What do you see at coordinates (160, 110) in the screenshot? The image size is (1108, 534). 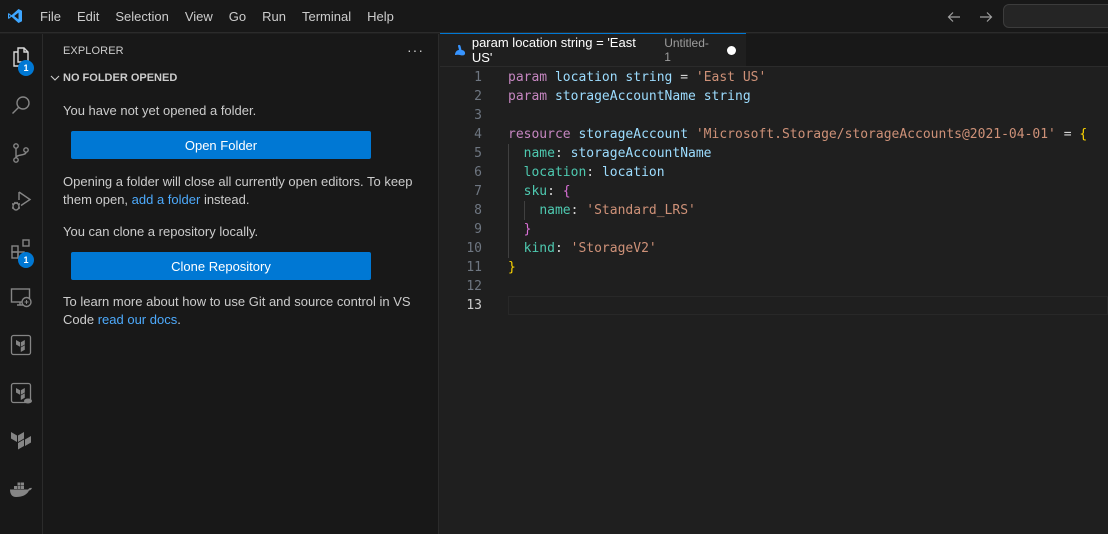 I see `no-folder-text: You have not yet opened a folder.` at bounding box center [160, 110].